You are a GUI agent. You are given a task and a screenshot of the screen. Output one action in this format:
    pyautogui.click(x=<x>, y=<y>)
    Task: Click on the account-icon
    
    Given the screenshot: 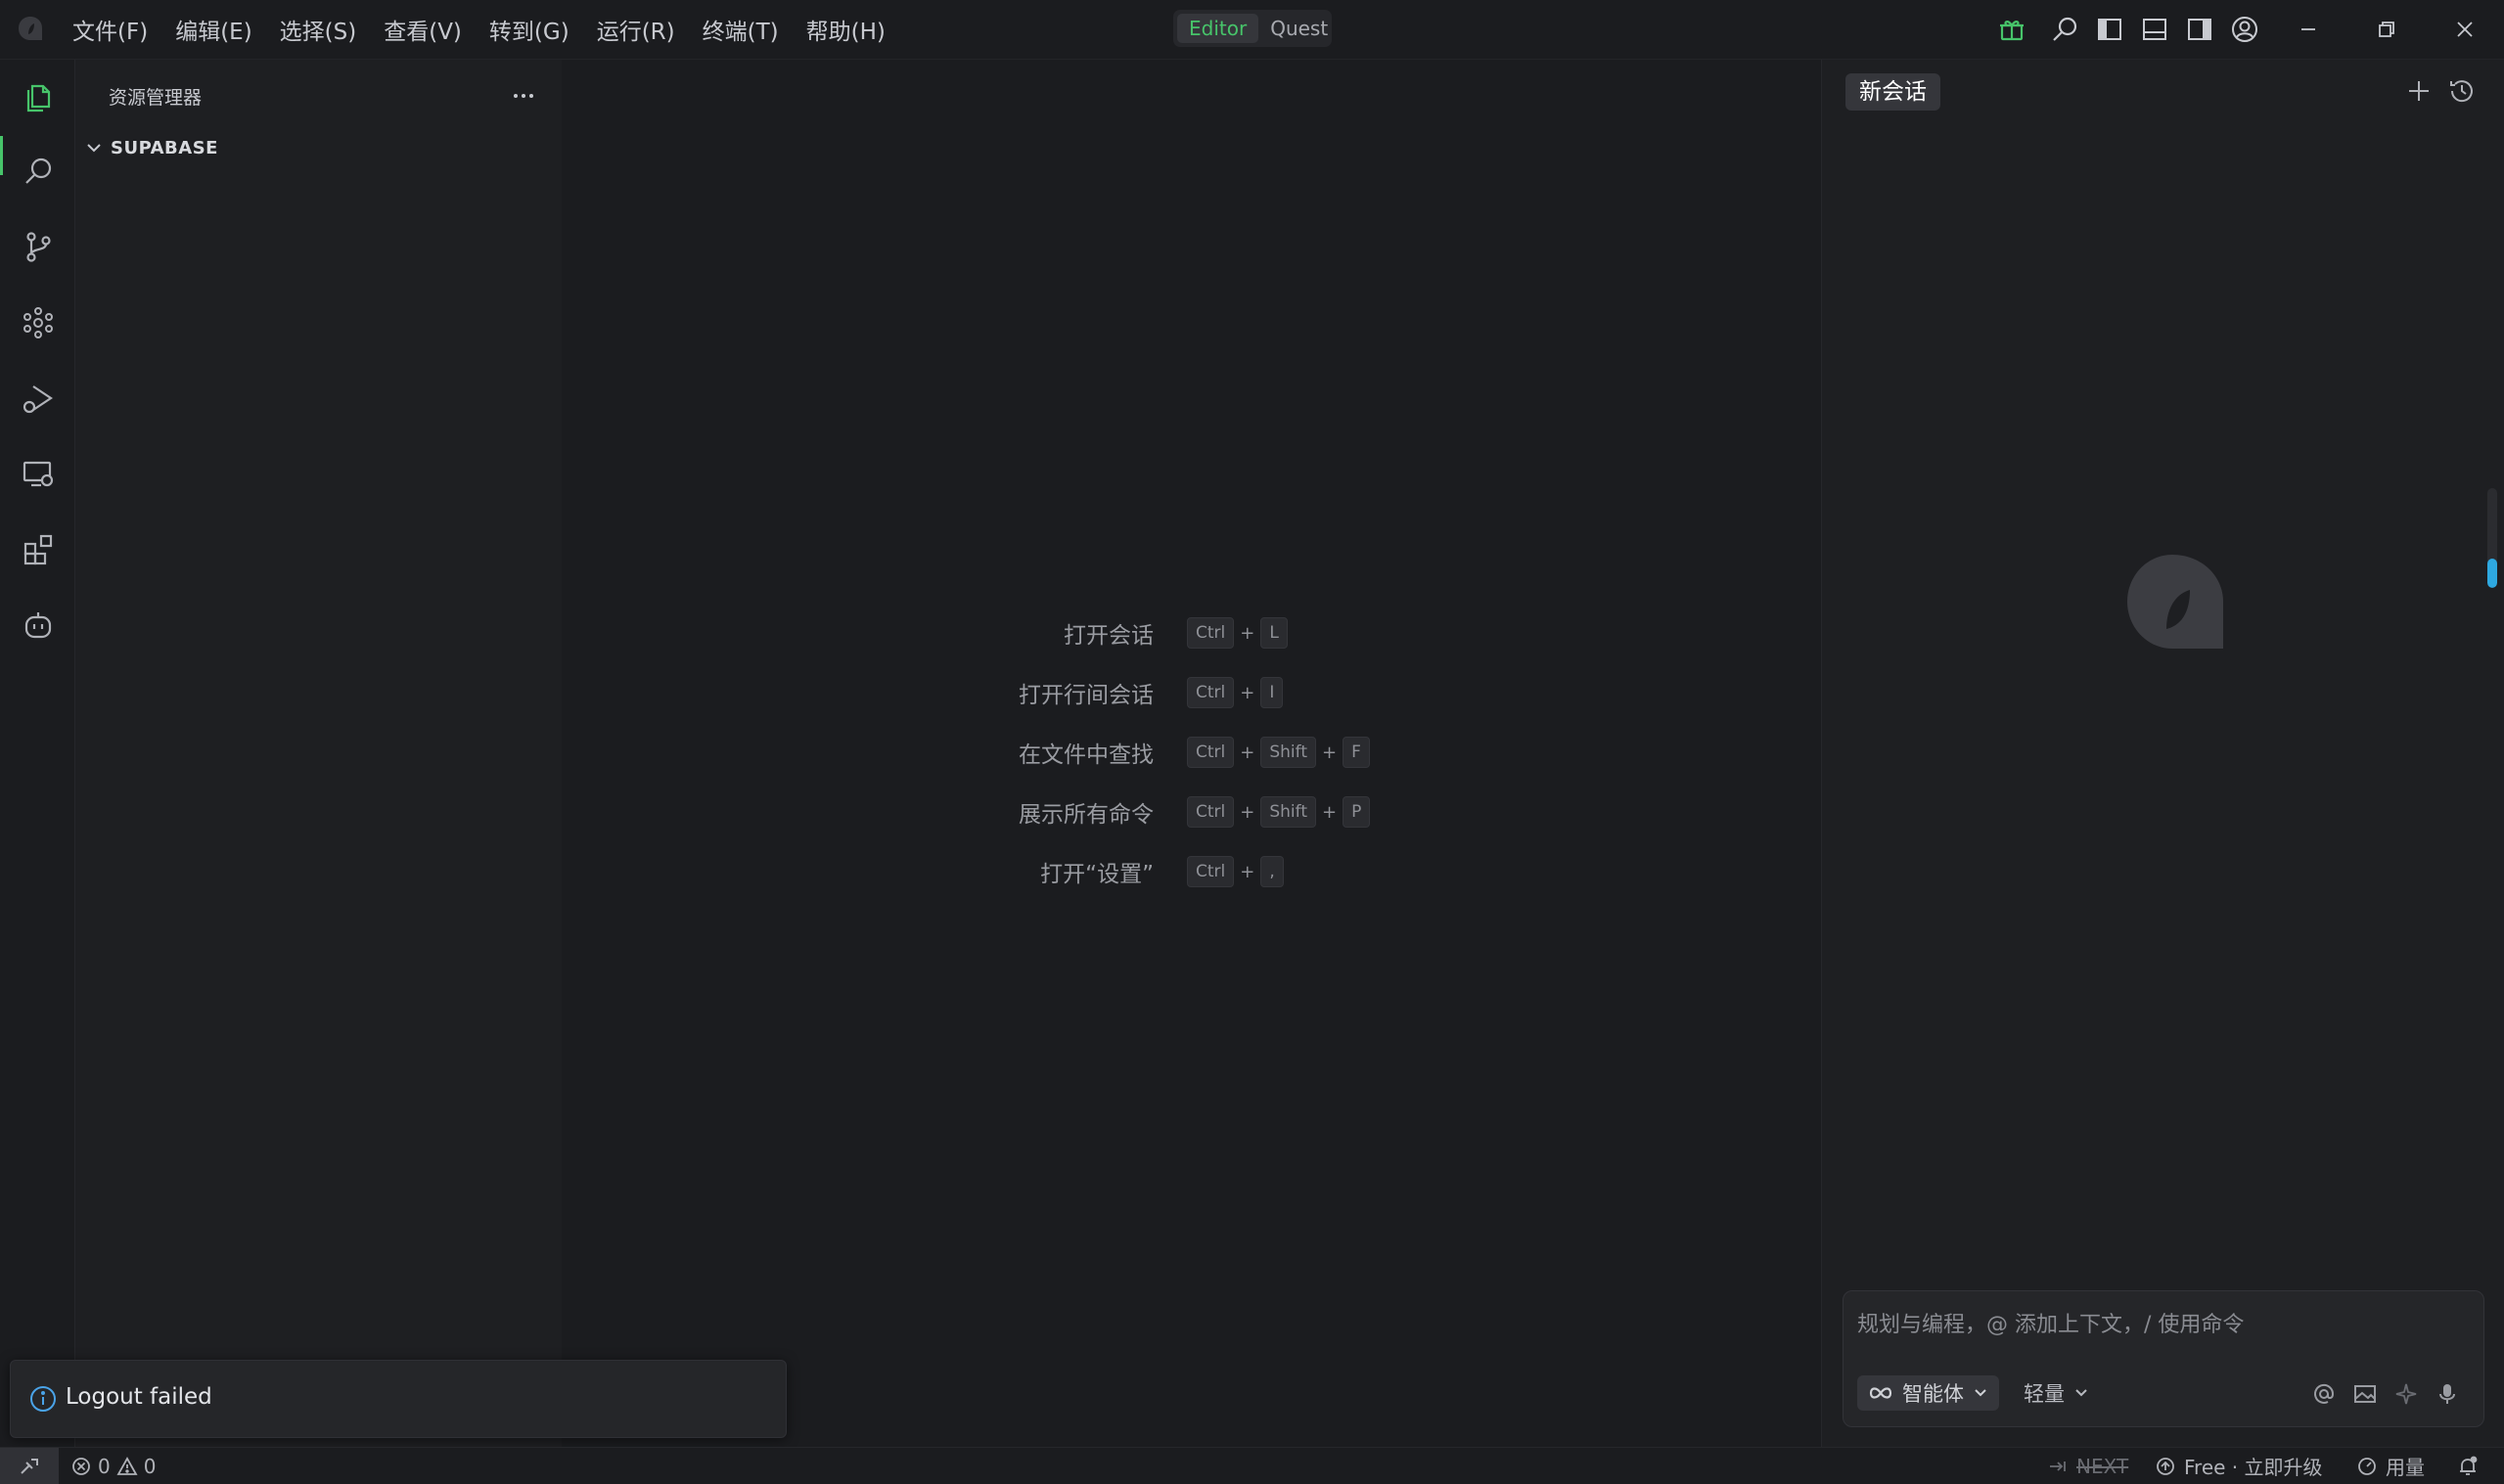 What is the action you would take?
    pyautogui.click(x=2244, y=29)
    